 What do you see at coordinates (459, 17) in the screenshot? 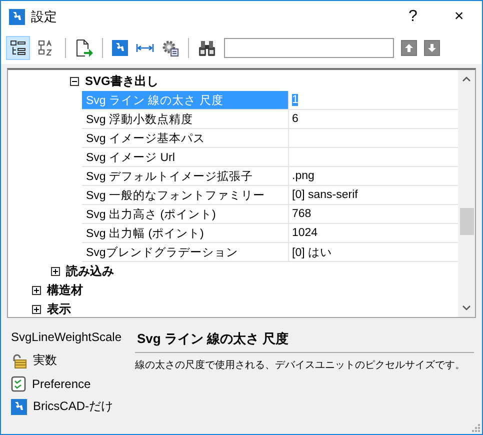
I see `close-button: ×` at bounding box center [459, 17].